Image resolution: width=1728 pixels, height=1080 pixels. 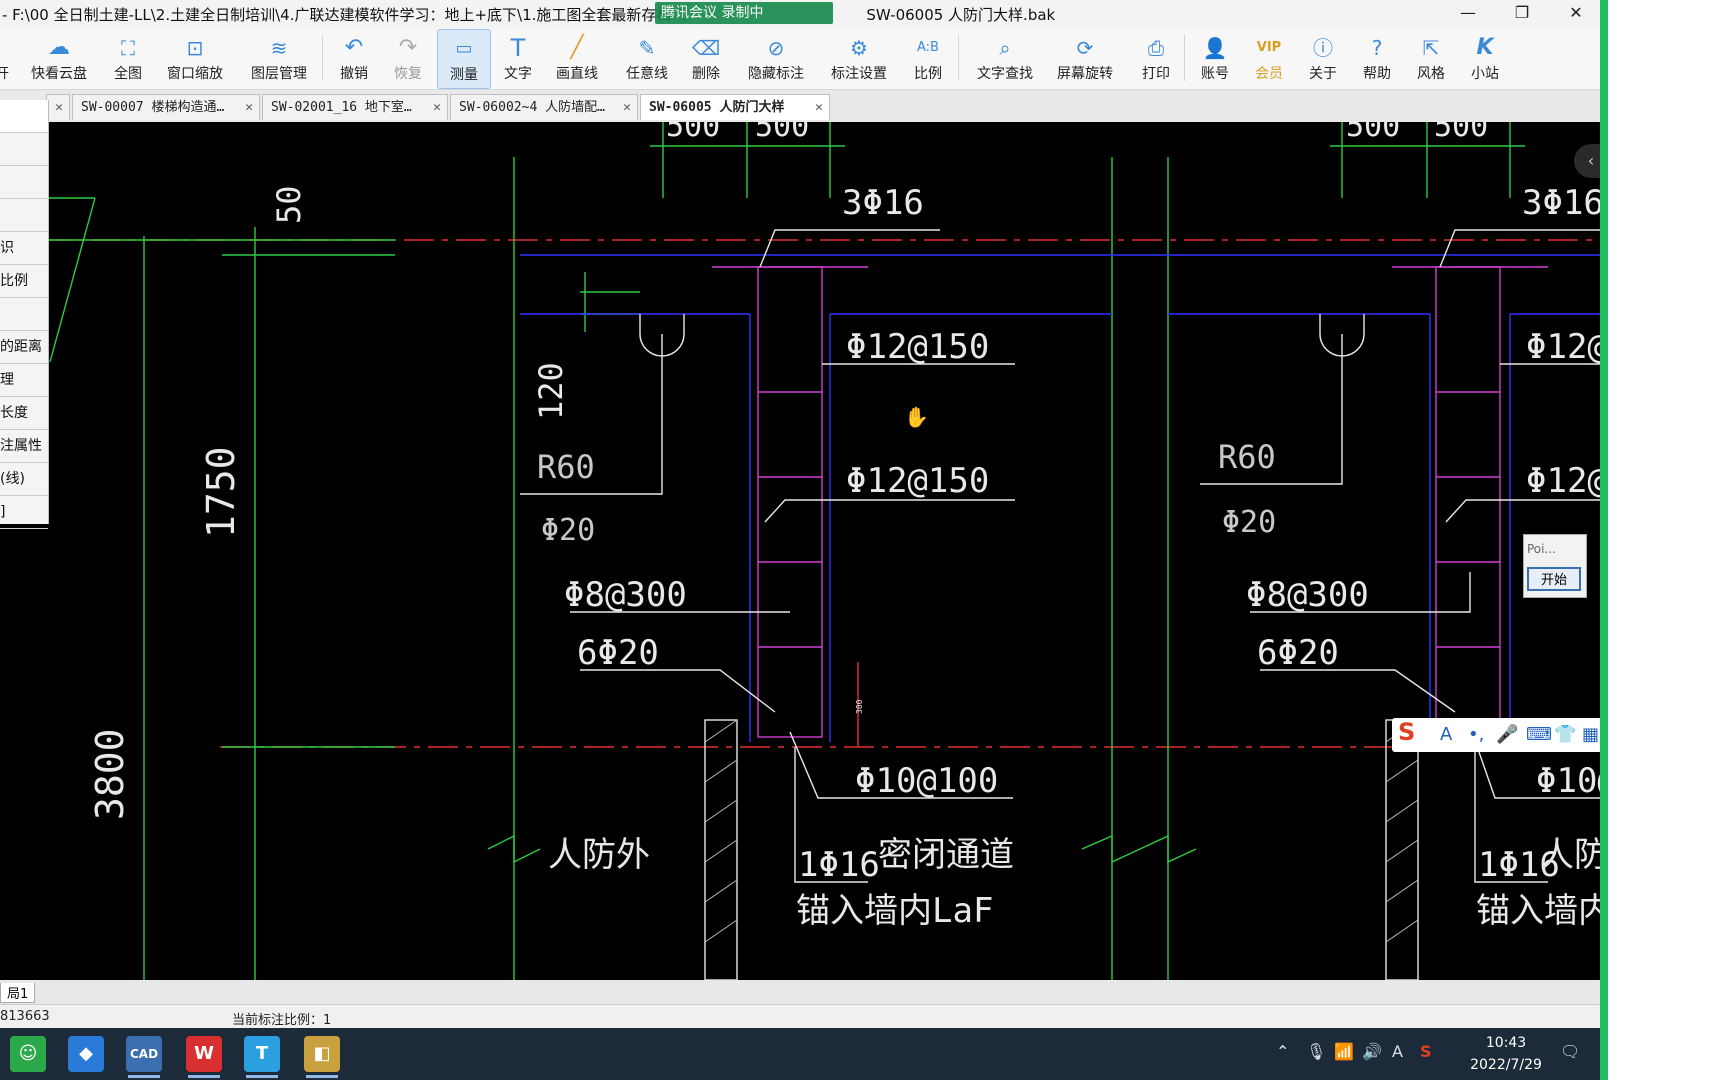 What do you see at coordinates (1156, 58) in the screenshot?
I see `print-button: ⎙ 打印` at bounding box center [1156, 58].